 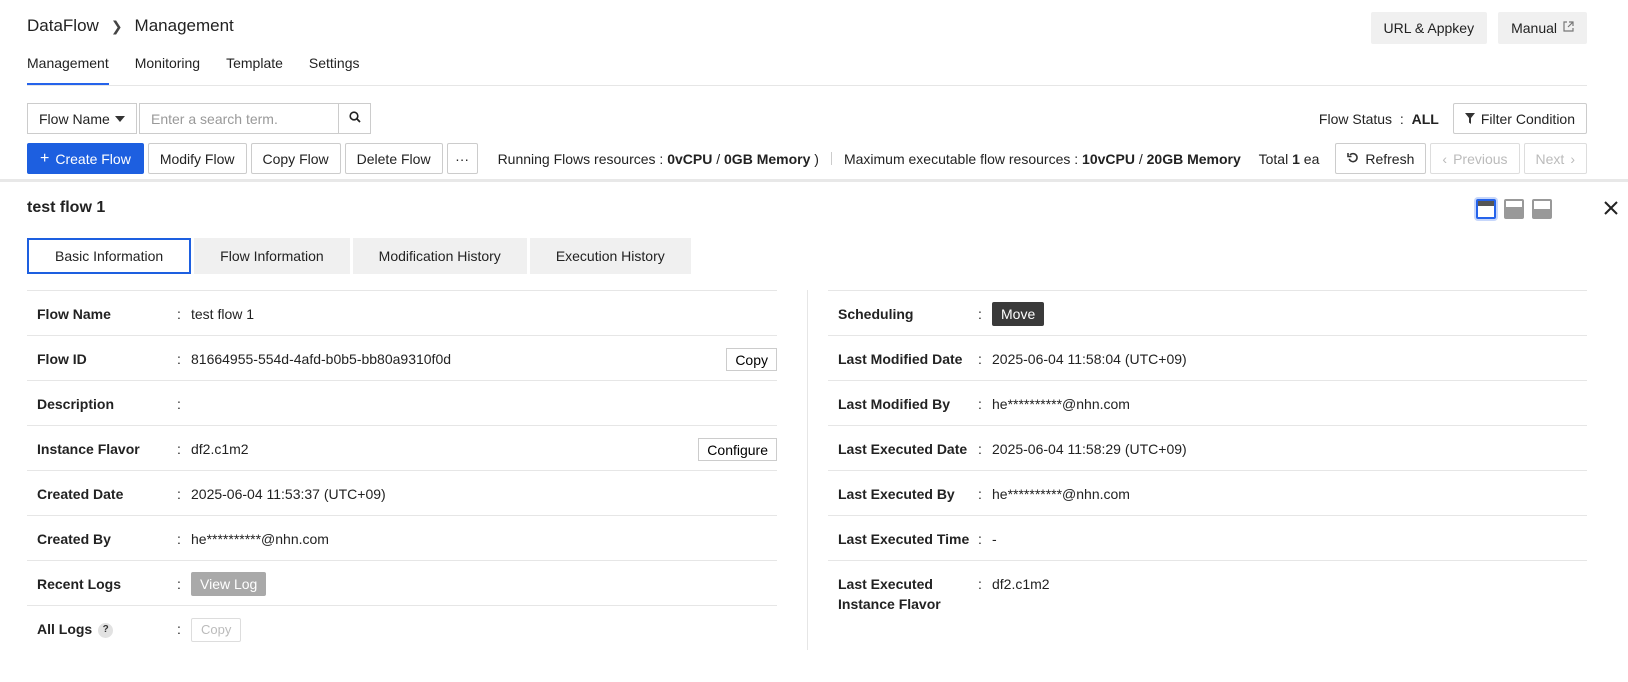 I want to click on all-logs-label: All Logs?, so click(x=107, y=629).